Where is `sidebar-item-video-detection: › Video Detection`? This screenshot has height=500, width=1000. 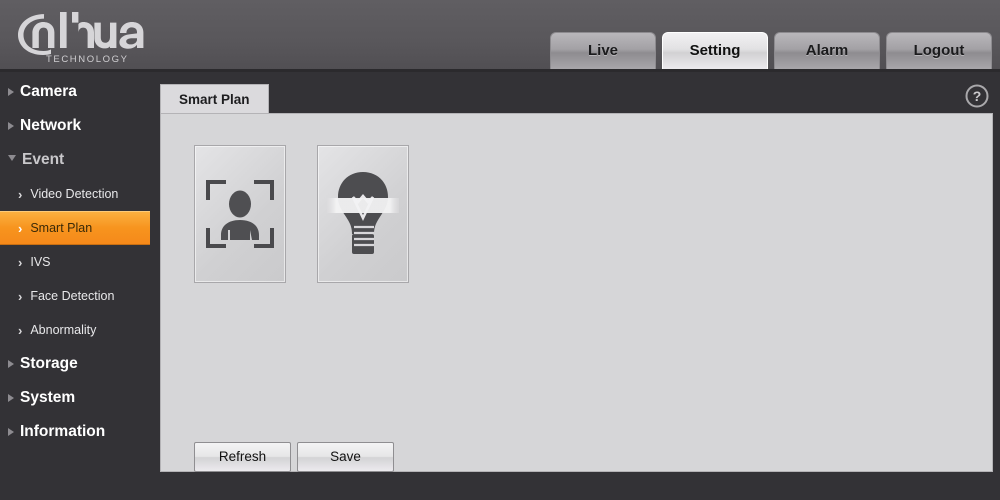
sidebar-item-video-detection: › Video Detection is located at coordinates (75, 194).